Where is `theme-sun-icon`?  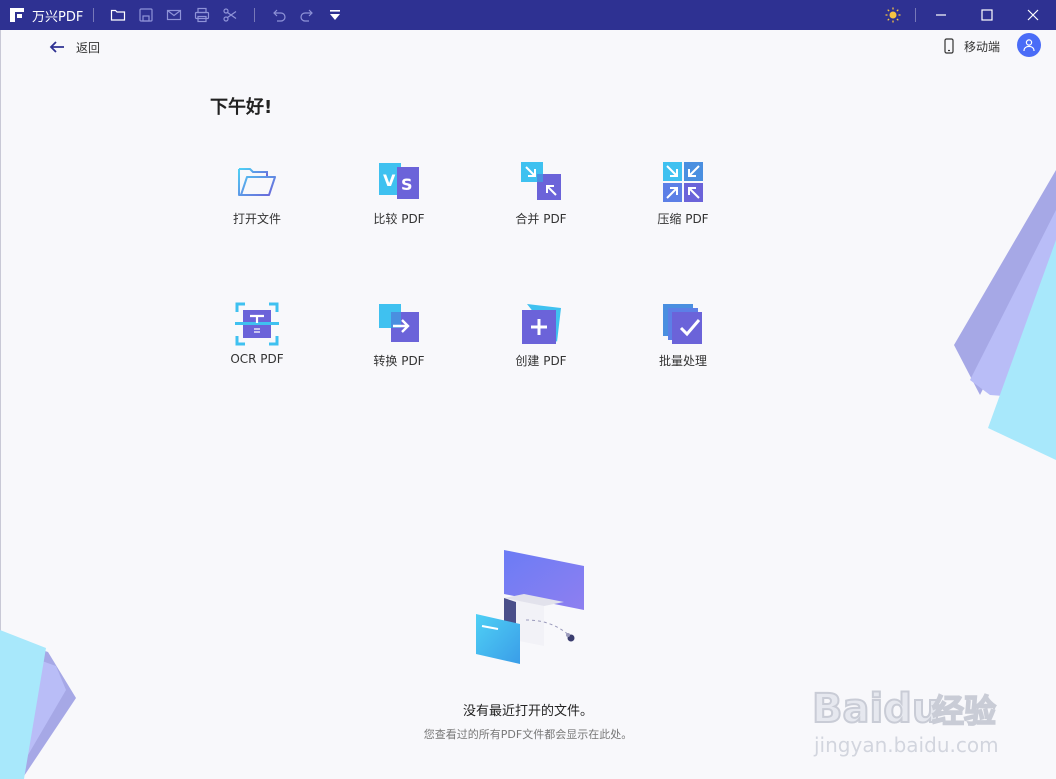 theme-sun-icon is located at coordinates (893, 15).